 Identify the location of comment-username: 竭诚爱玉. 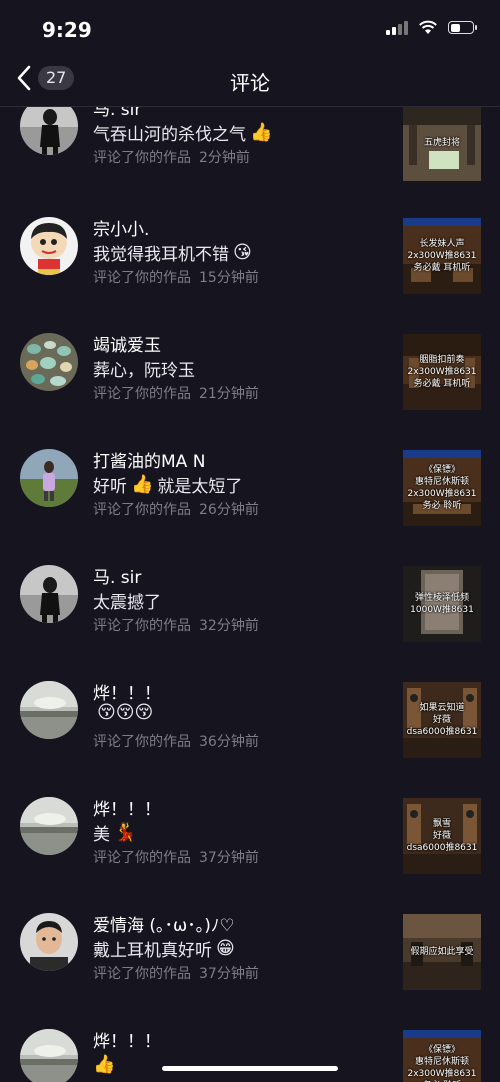
(127, 343).